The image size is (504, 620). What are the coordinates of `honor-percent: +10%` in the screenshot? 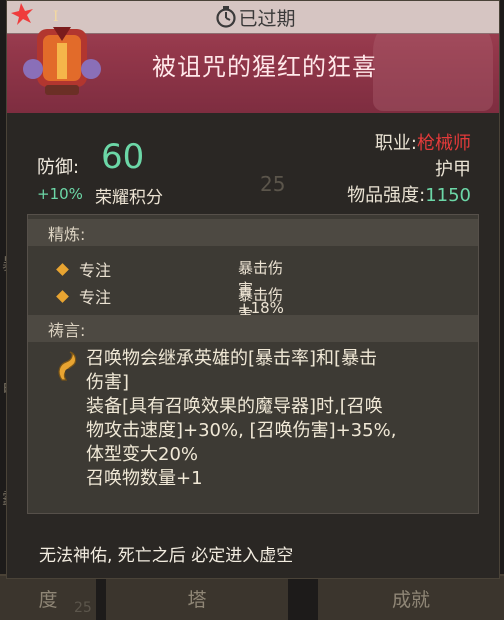 It's located at (60, 194).